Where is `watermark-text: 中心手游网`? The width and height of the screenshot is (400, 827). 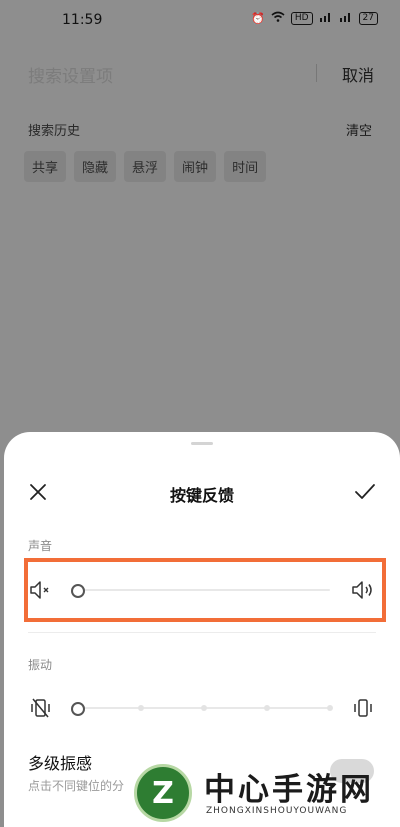
watermark-text: 中心手游网 is located at coordinates (289, 790).